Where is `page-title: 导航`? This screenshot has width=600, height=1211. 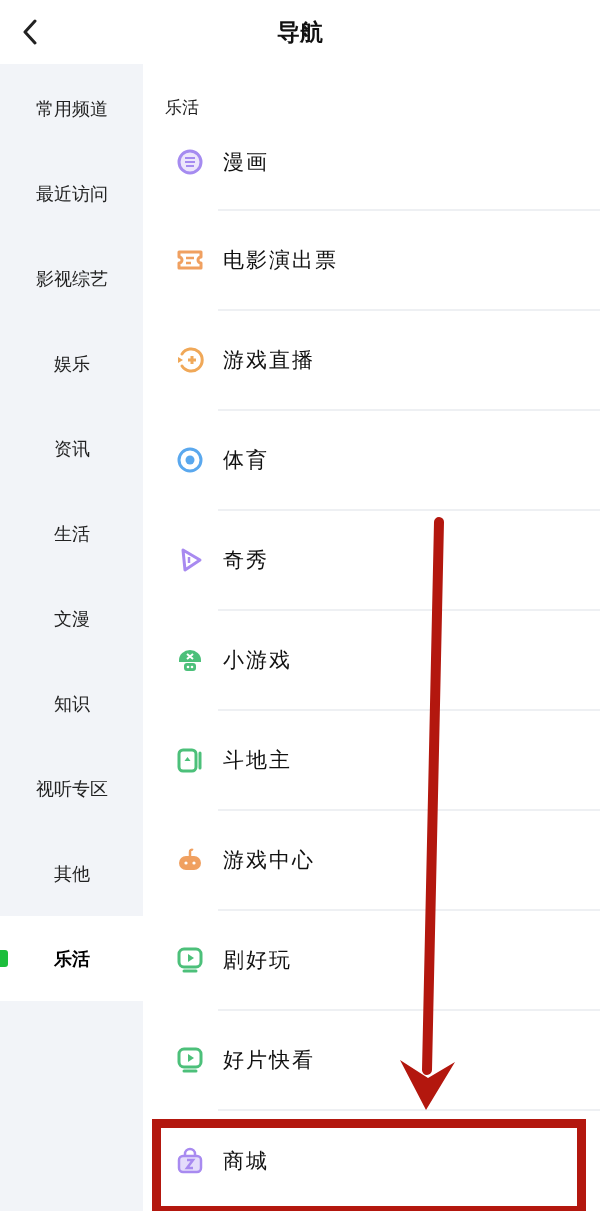 page-title: 导航 is located at coordinates (300, 32).